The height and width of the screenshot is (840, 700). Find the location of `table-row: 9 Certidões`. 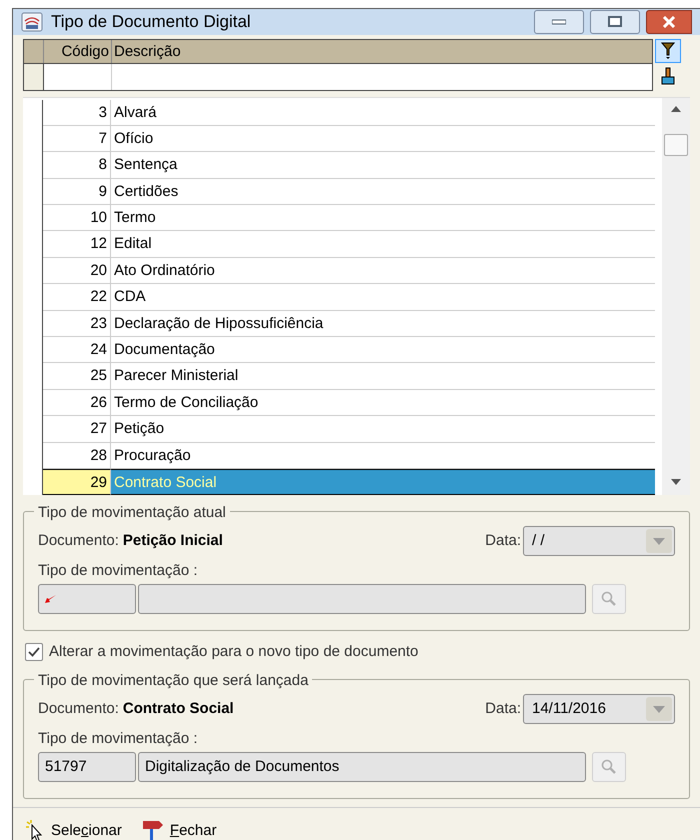

table-row: 9 Certidões is located at coordinates (339, 192).